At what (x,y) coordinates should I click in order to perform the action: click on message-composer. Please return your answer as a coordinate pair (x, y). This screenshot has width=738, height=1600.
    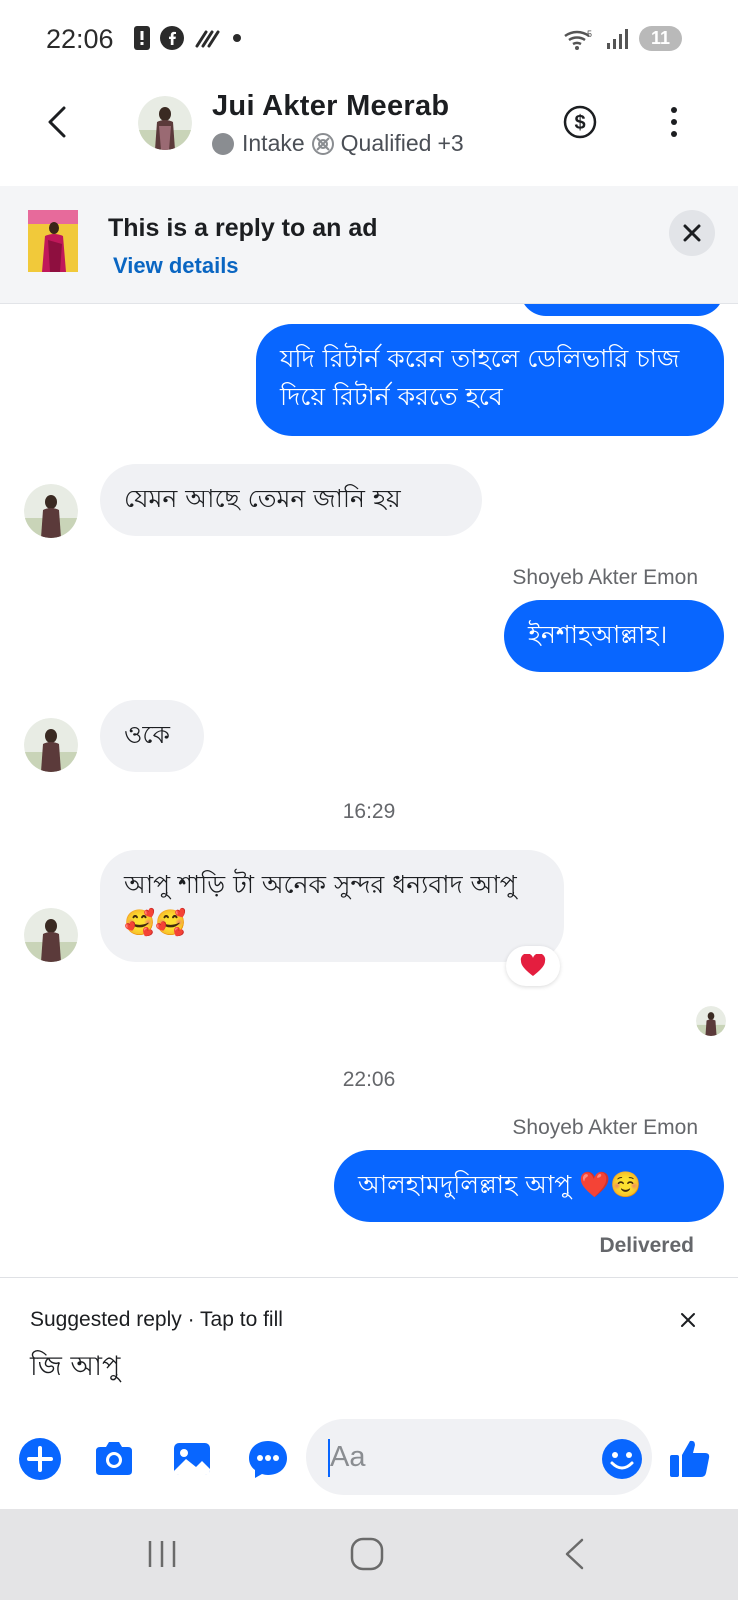
    Looking at the image, I should click on (369, 1463).